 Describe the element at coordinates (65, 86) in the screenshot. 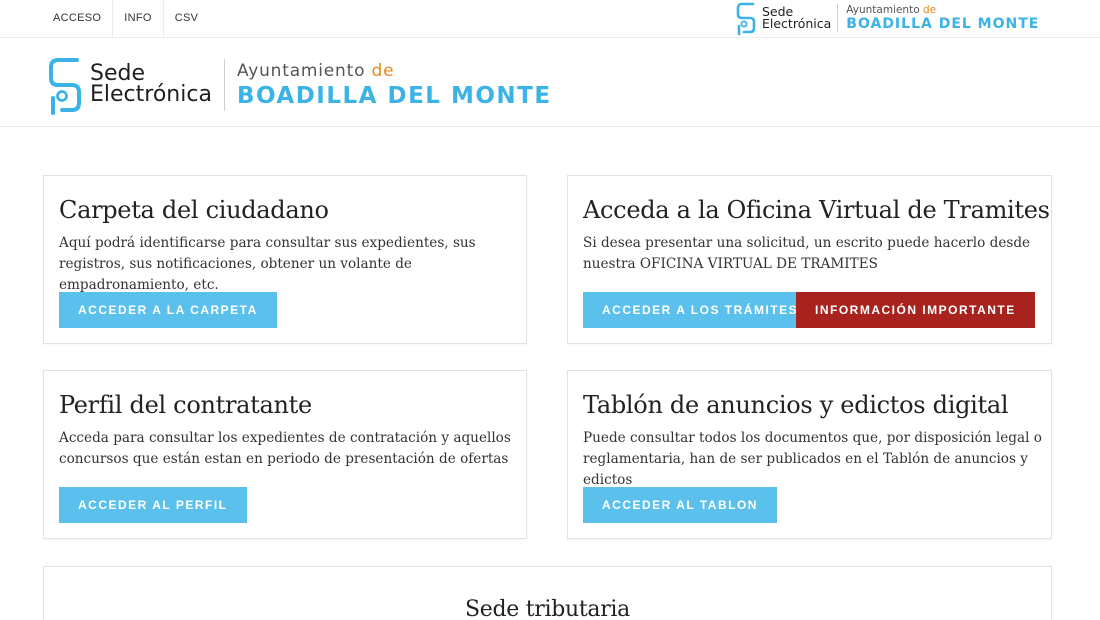

I see `sede-logo-large-icon` at that location.